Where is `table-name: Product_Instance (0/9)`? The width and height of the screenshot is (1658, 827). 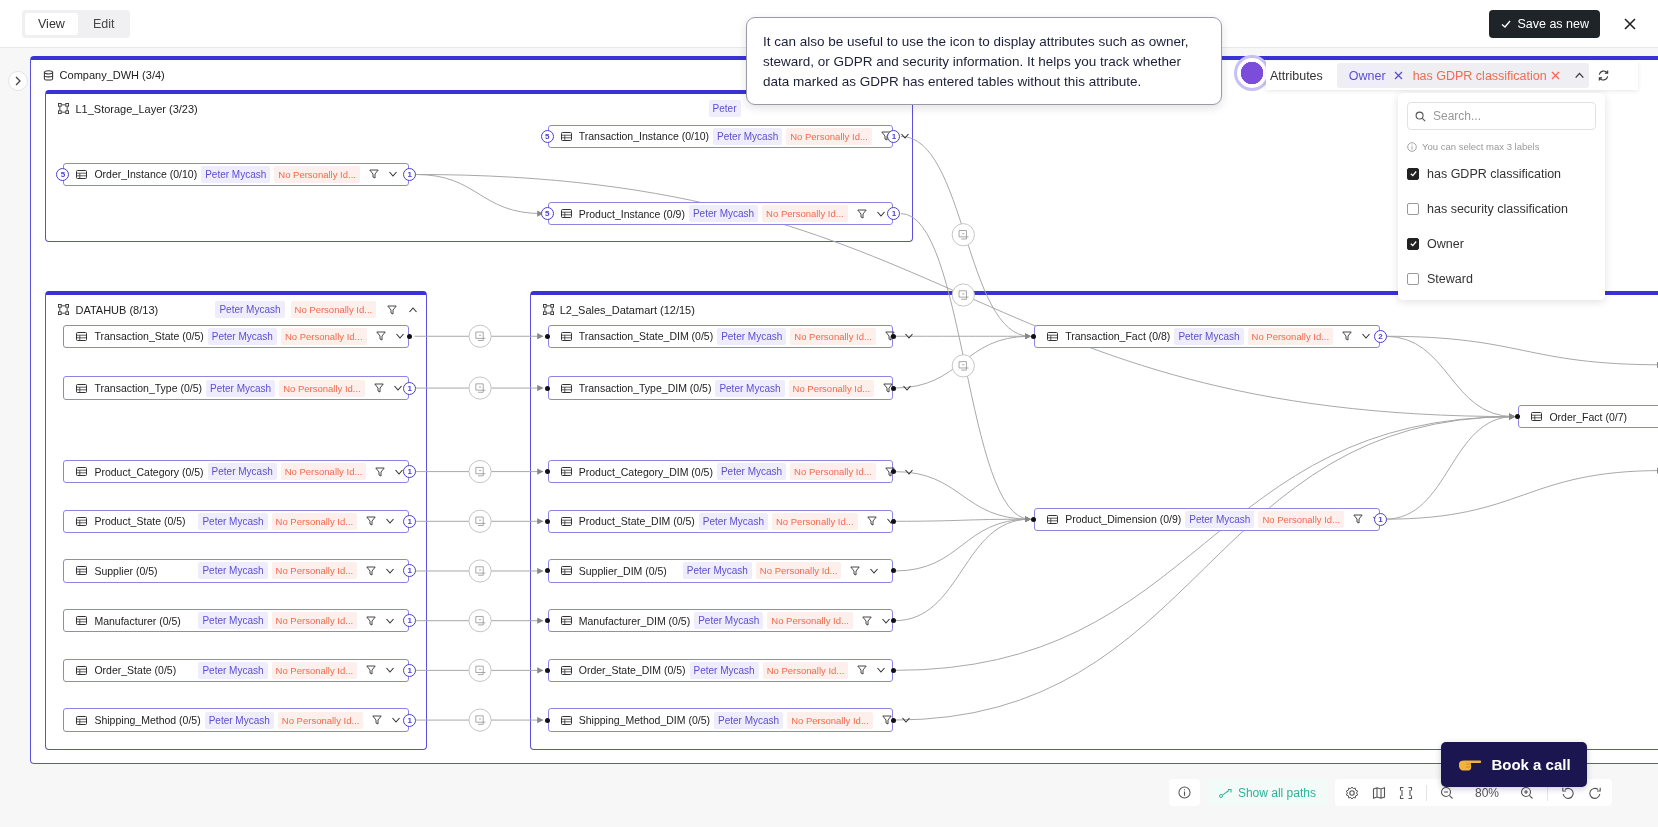
table-name: Product_Instance (0/9) is located at coordinates (631, 213).